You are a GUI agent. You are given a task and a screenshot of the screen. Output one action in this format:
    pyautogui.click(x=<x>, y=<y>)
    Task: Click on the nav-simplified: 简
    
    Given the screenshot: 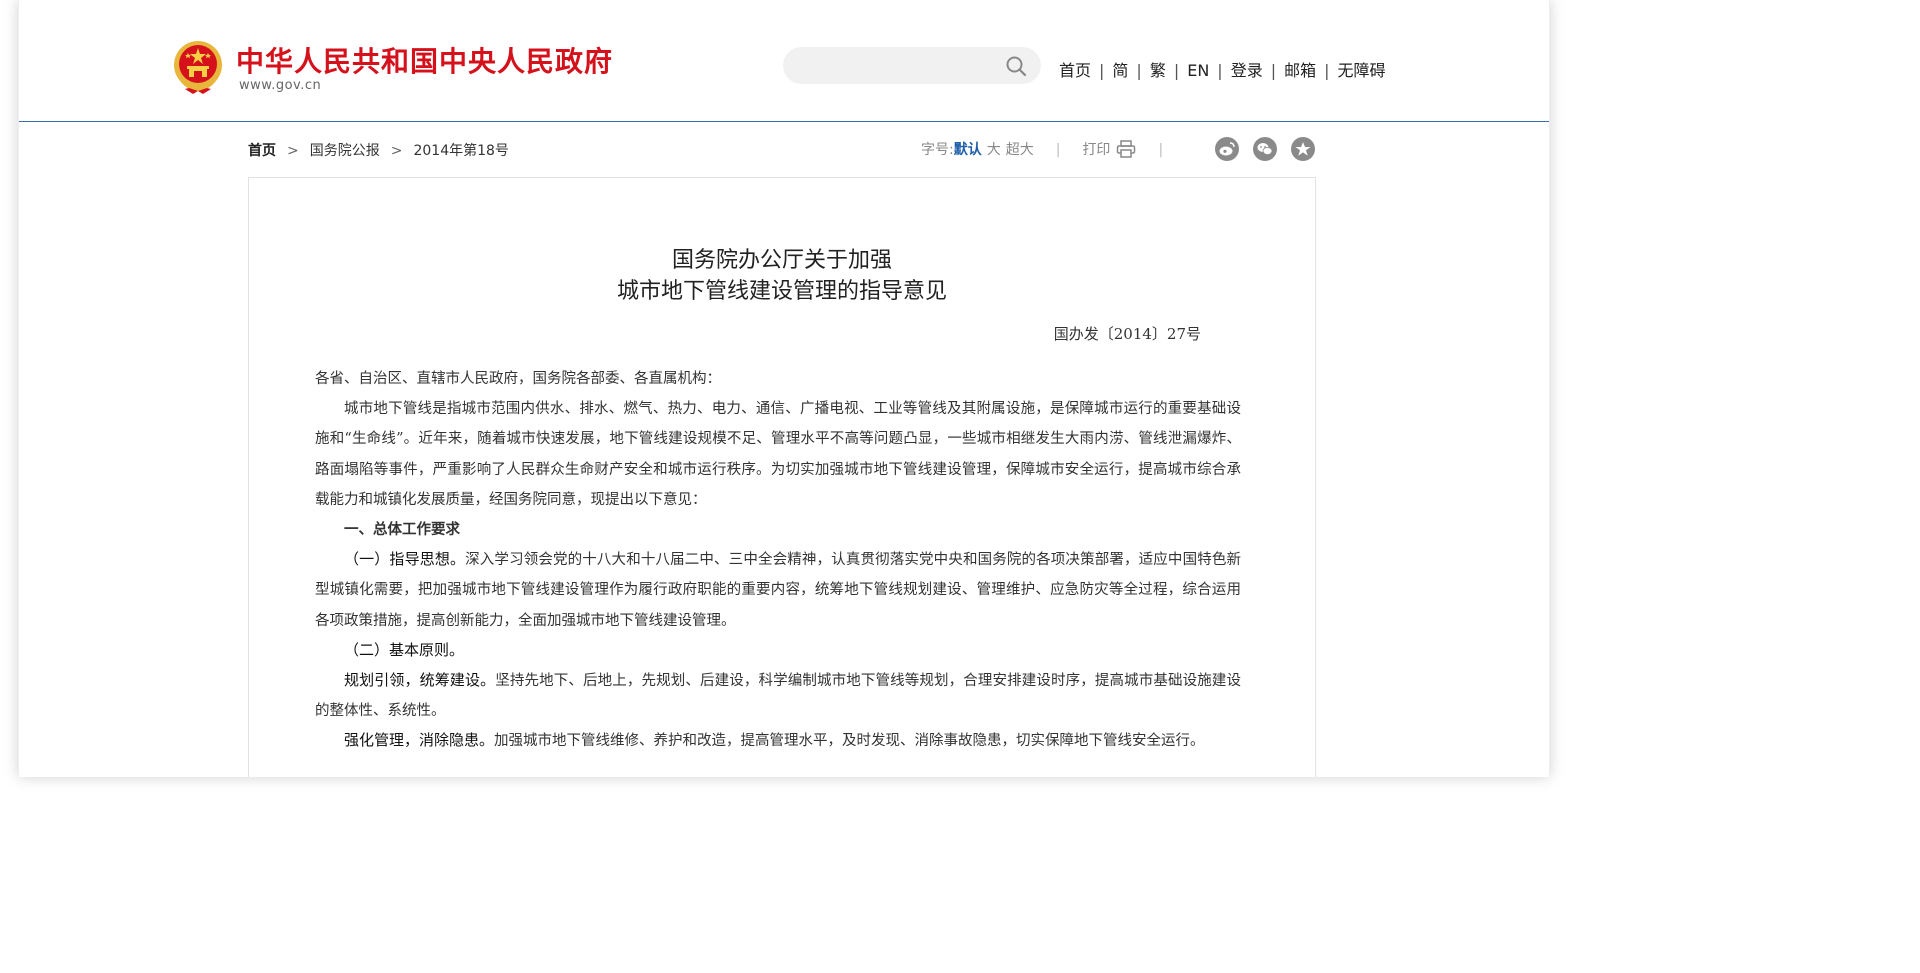 What is the action you would take?
    pyautogui.click(x=1120, y=70)
    